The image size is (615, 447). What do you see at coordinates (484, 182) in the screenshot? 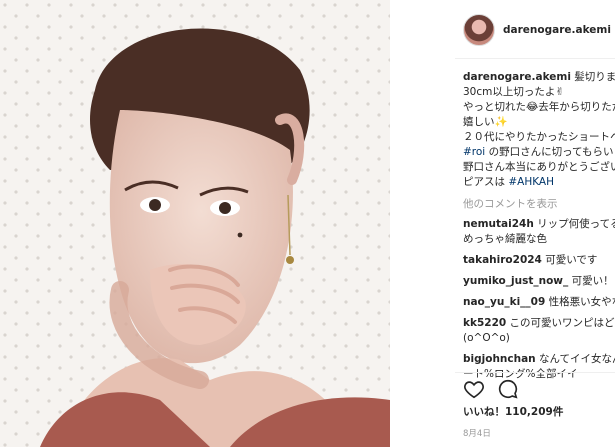
I see `caption-line-8: ピアスは` at bounding box center [484, 182].